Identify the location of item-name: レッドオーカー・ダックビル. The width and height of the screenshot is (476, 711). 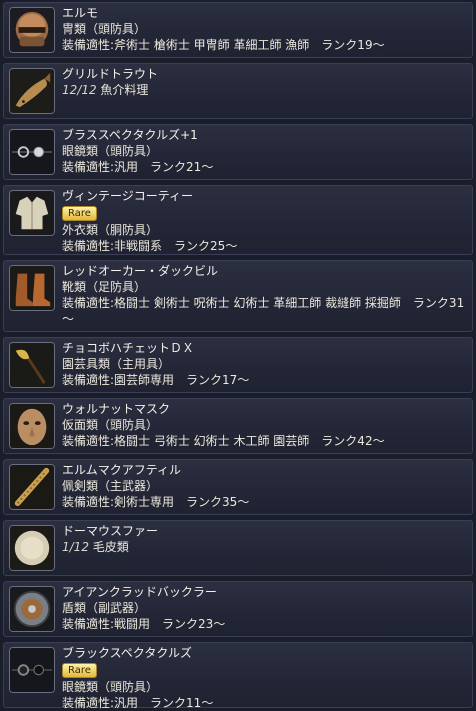
(140, 271).